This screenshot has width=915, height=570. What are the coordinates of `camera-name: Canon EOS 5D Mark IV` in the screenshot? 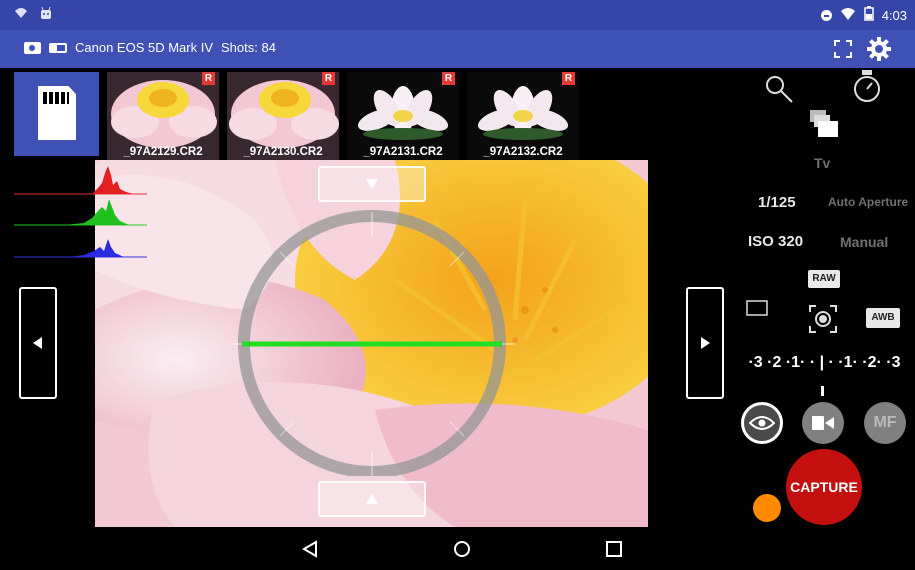 It's located at (144, 47).